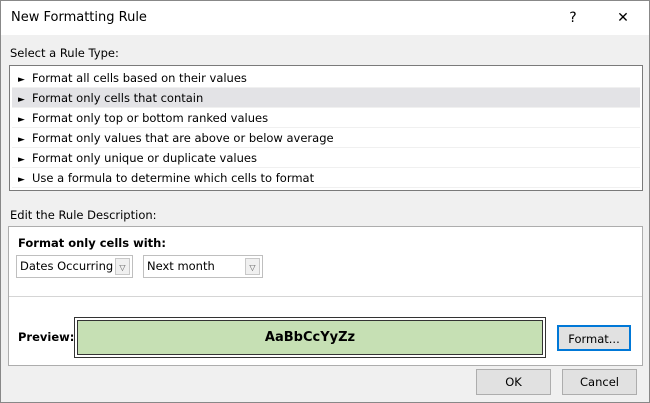 Image resolution: width=650 pixels, height=403 pixels. Describe the element at coordinates (181, 266) in the screenshot. I see `period-value: Next month` at that location.